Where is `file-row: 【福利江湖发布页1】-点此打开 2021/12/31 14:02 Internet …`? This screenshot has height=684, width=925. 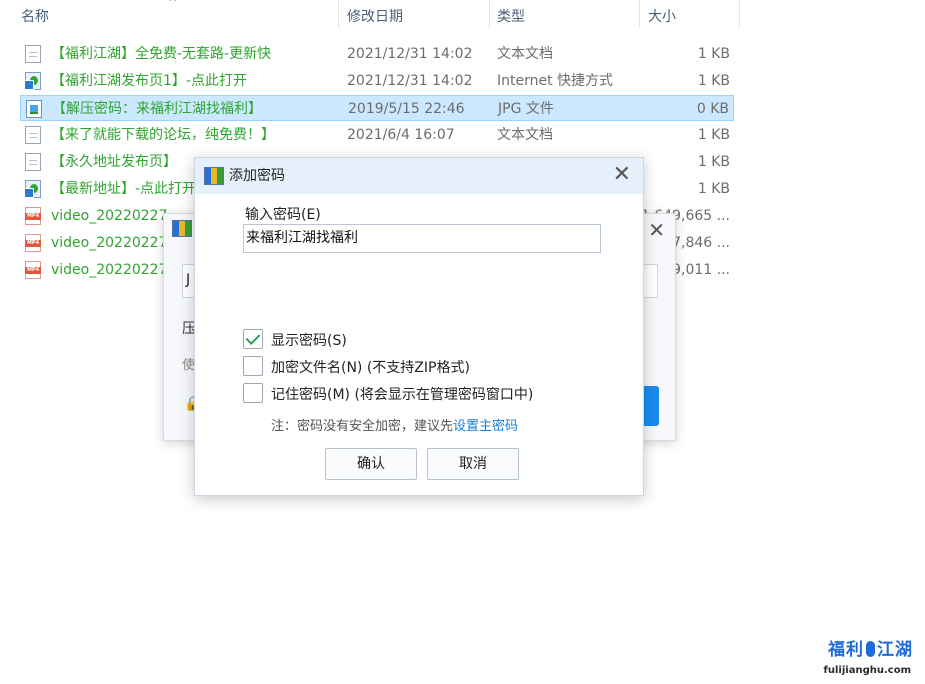
file-row: 【福利江湖发布页1】-点此打开 2021/12/31 14:02 Internet … is located at coordinates (377, 81).